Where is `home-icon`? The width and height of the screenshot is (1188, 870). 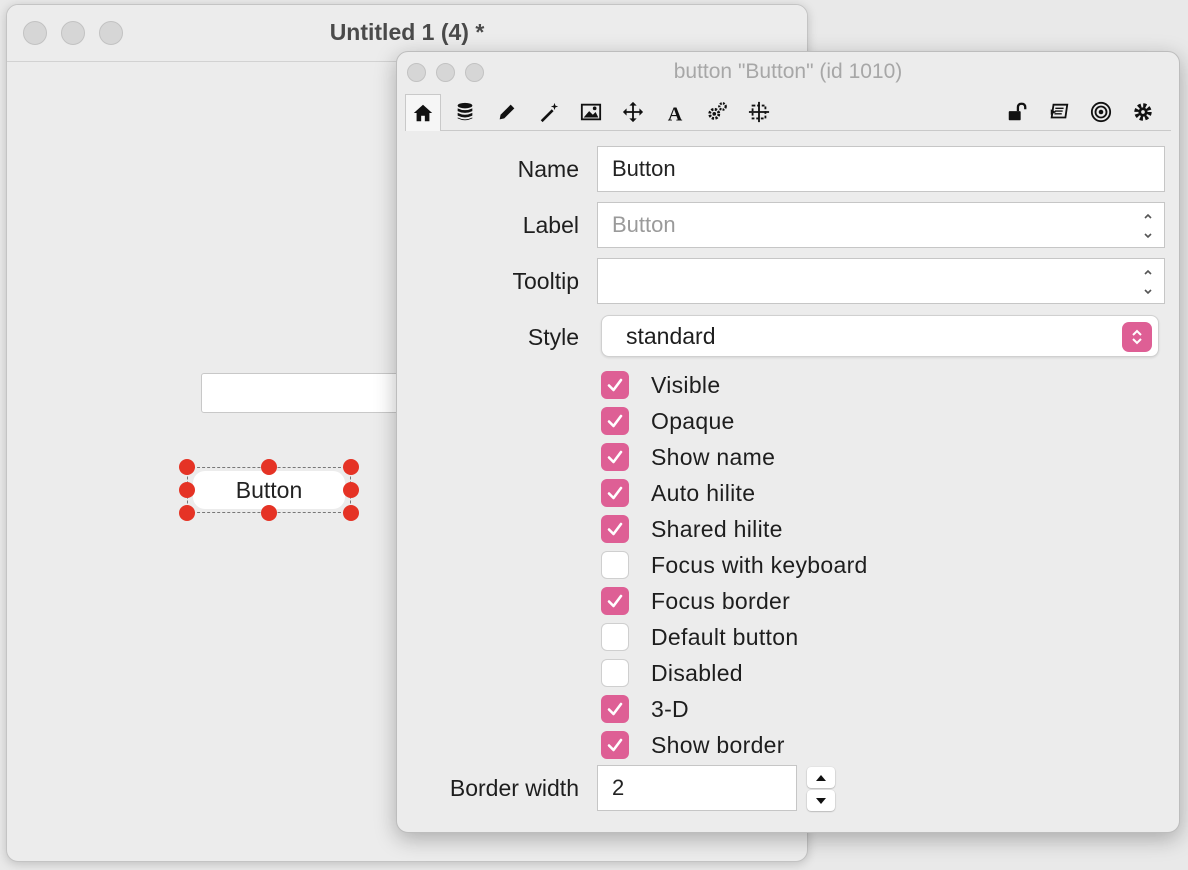
home-icon is located at coordinates (423, 113).